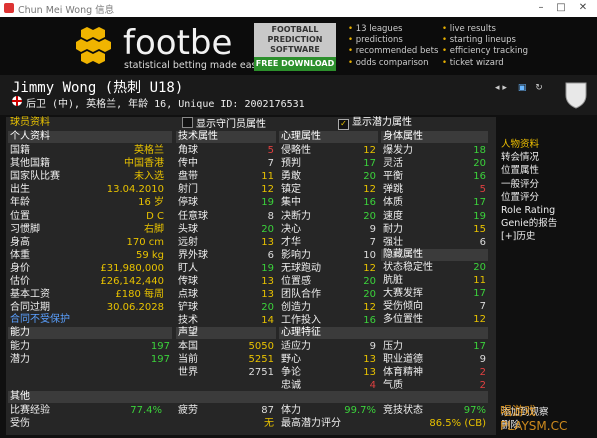 The height and width of the screenshot is (438, 597). I want to click on trait-label: 适应力, so click(296, 346).